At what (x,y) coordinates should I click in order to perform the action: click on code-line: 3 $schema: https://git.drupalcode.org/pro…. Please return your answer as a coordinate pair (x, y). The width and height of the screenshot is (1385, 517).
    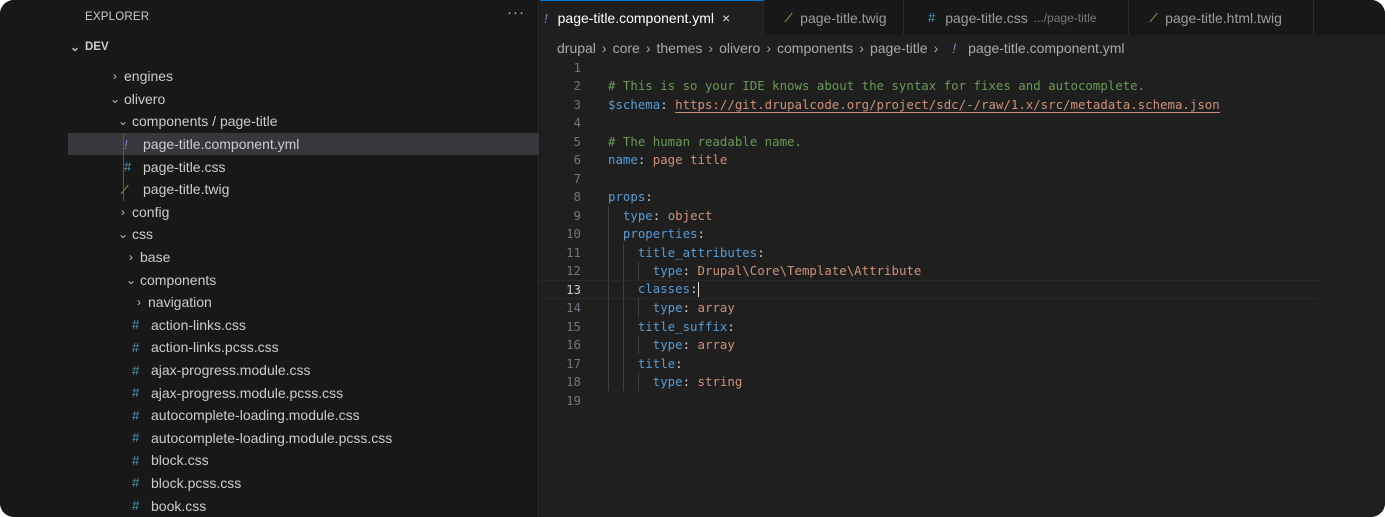
    Looking at the image, I should click on (962, 104).